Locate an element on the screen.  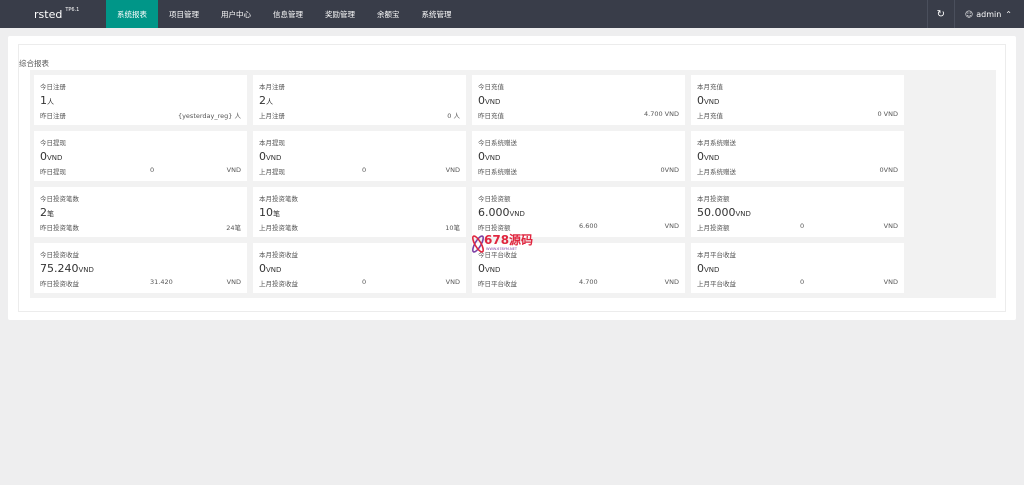
nav-item-reports: 系统报表 is located at coordinates (132, 14).